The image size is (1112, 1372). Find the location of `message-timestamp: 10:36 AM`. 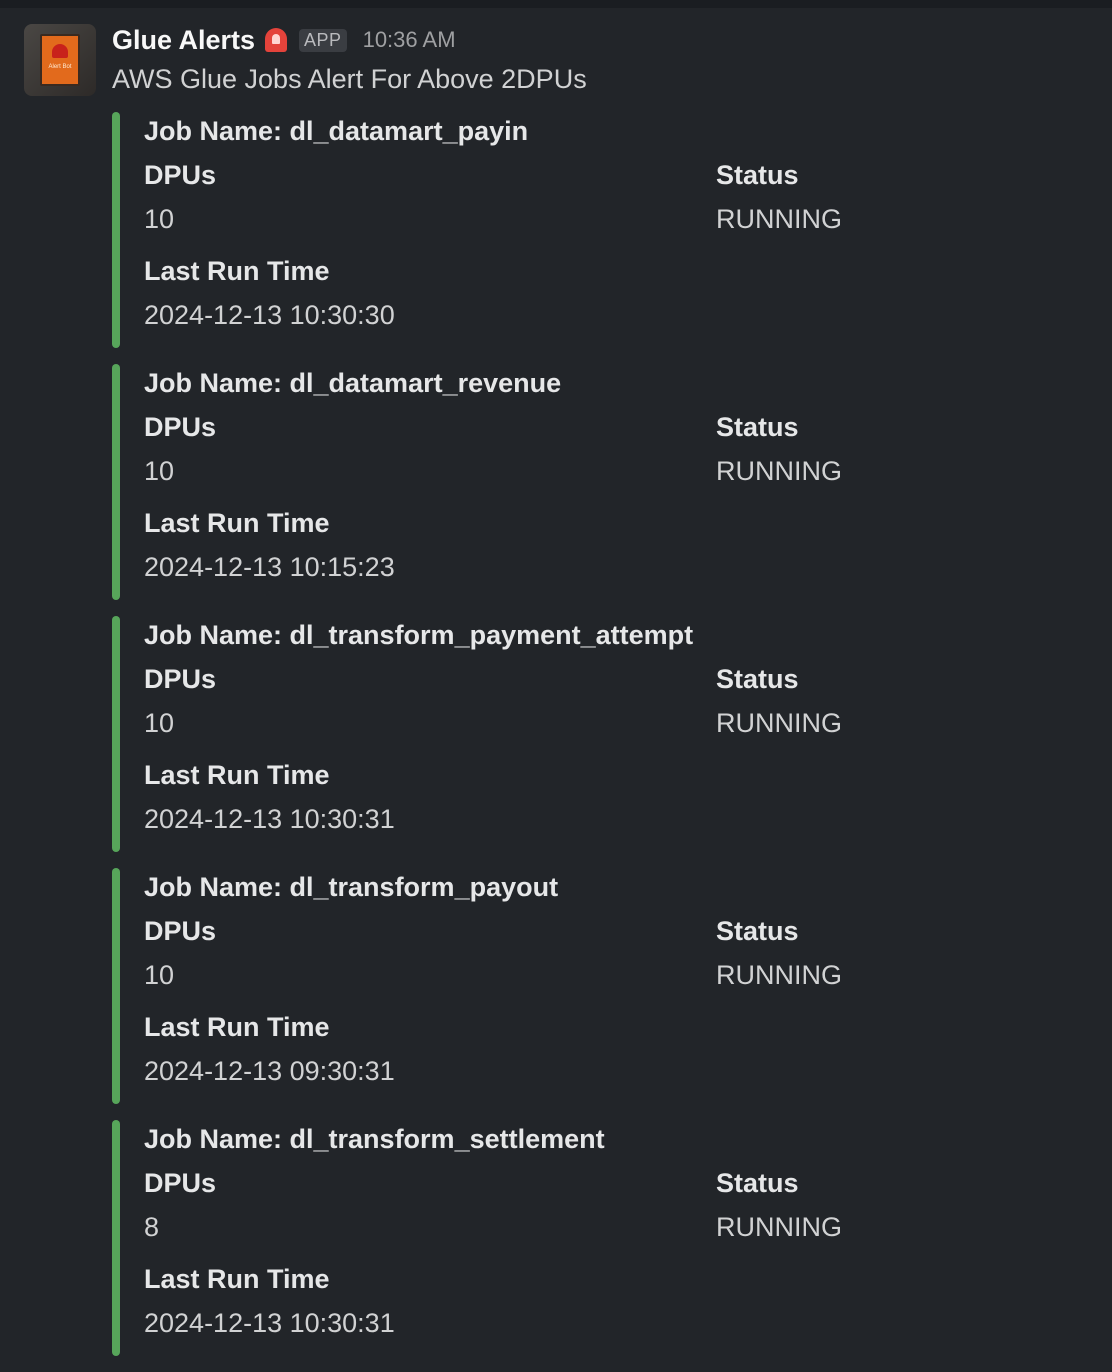

message-timestamp: 10:36 AM is located at coordinates (409, 40).